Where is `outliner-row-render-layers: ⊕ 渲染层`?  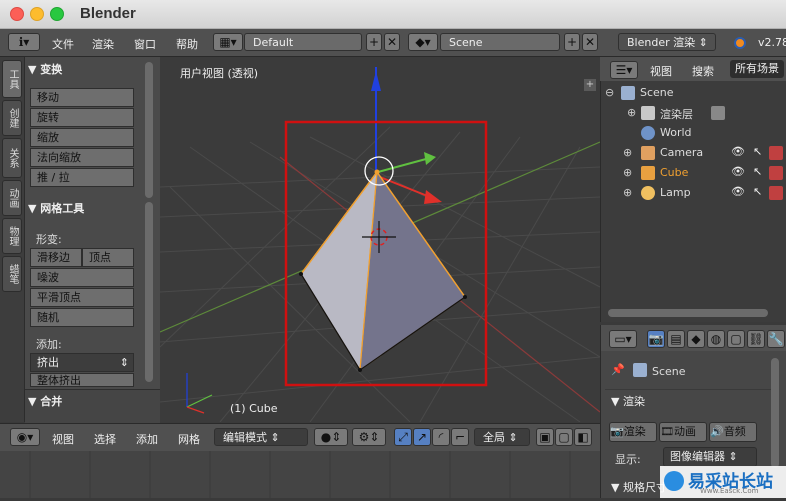 outliner-row-render-layers: ⊕ 渲染层 is located at coordinates (695, 113).